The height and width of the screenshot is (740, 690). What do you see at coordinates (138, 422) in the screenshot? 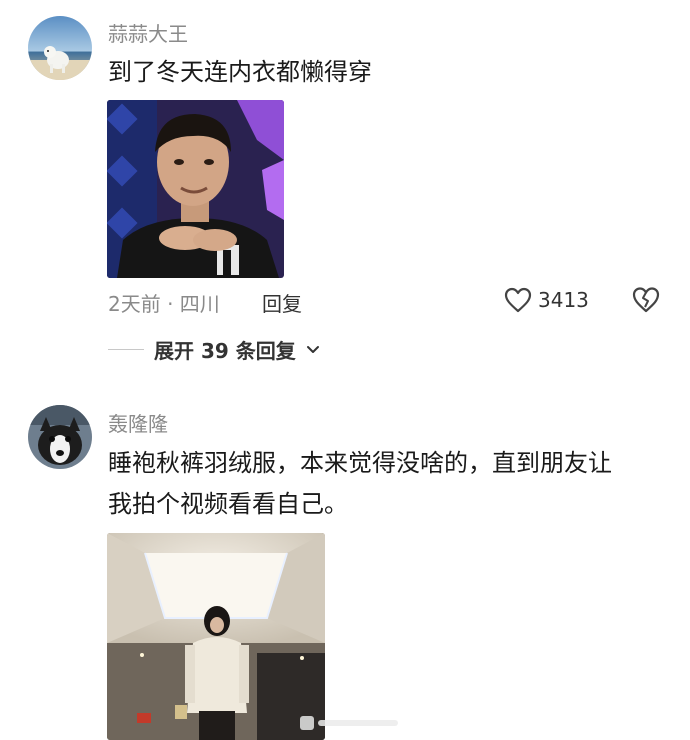
I see `username: 轰隆隆` at bounding box center [138, 422].